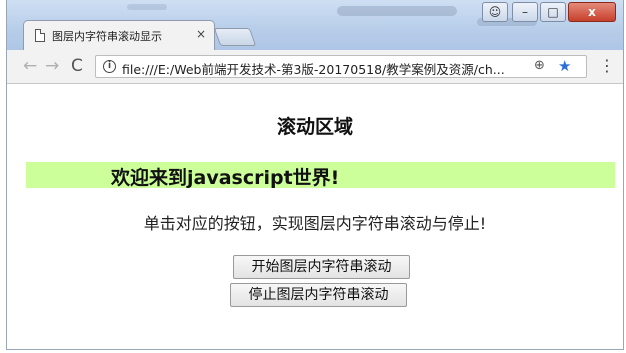  What do you see at coordinates (564, 66) in the screenshot?
I see `bookmark-star-icon: ★` at bounding box center [564, 66].